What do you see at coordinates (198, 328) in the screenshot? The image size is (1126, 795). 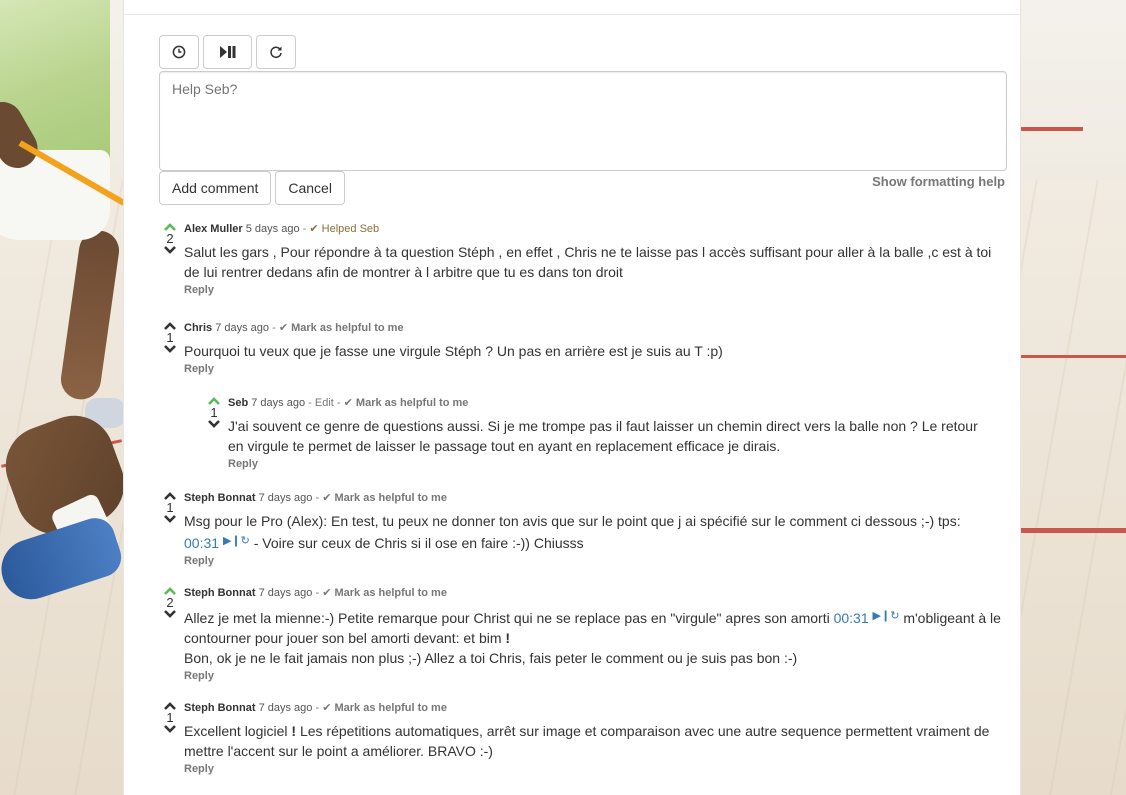 I see `comment-author: Chris` at bounding box center [198, 328].